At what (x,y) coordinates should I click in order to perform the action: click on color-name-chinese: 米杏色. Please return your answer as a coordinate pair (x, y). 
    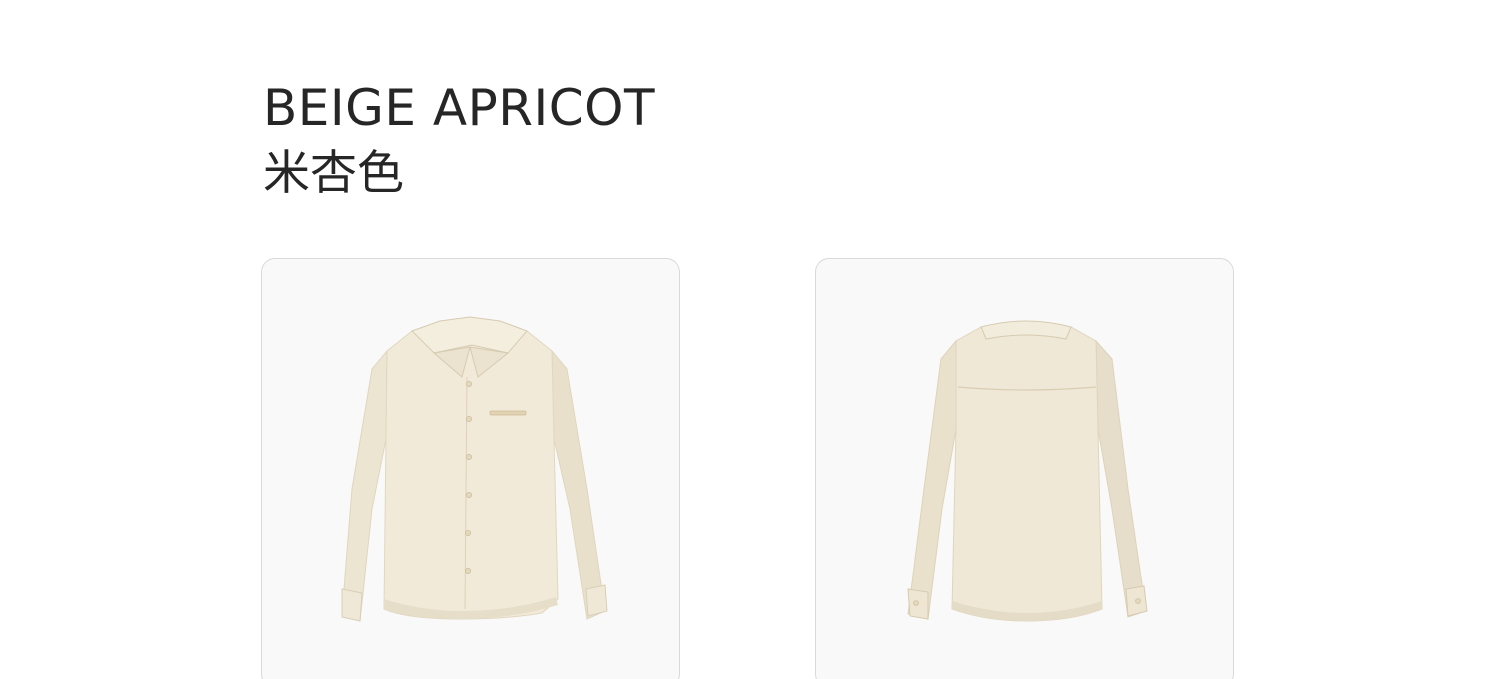
    Looking at the image, I should click on (333, 173).